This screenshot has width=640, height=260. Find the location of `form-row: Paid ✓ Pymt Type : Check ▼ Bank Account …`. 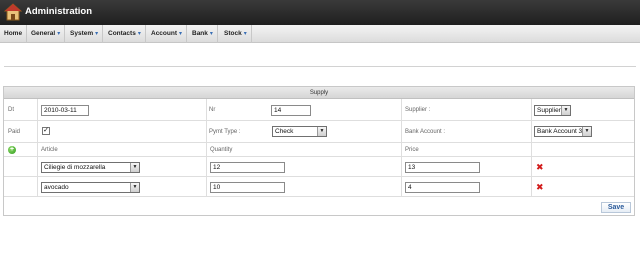

form-row: Paid ✓ Pymt Type : Check ▼ Bank Account … is located at coordinates (319, 132).